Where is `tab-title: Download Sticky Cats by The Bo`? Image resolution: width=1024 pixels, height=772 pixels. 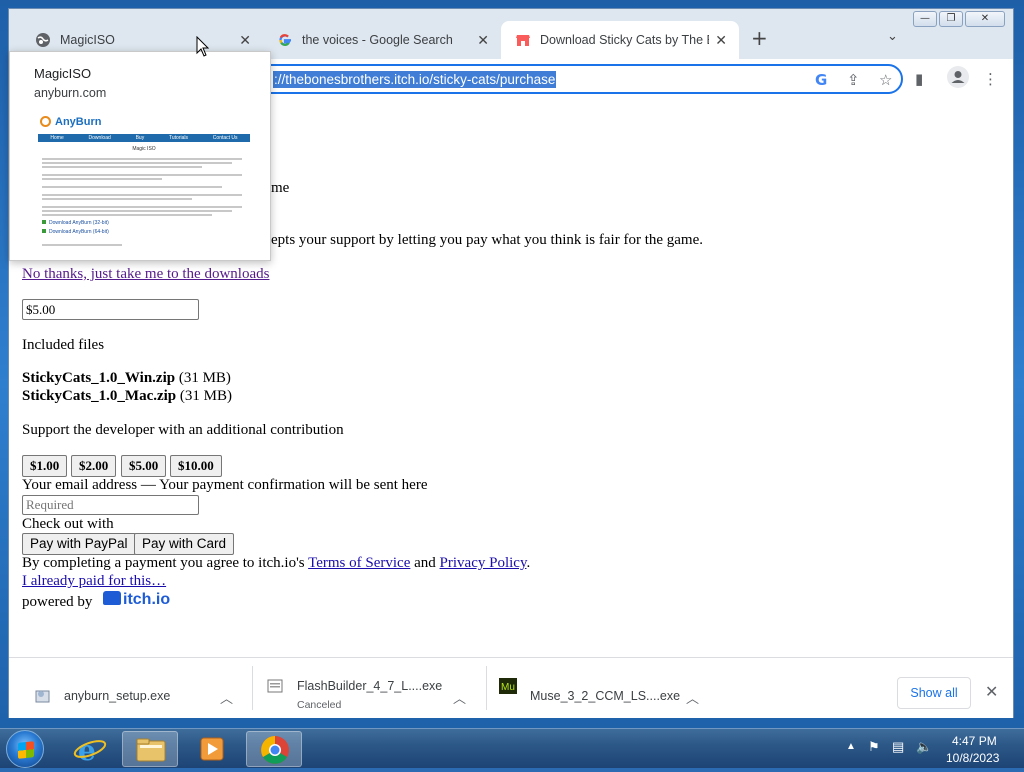 tab-title: Download Sticky Cats by The Bo is located at coordinates (625, 40).